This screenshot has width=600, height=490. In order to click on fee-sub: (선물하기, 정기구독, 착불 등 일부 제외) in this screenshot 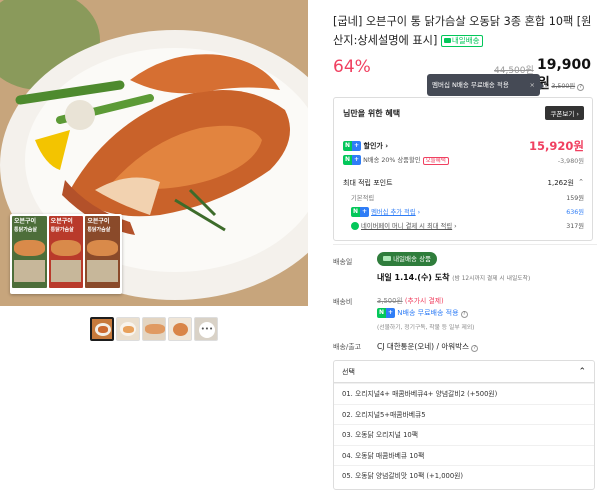, I will do `click(426, 328)`.